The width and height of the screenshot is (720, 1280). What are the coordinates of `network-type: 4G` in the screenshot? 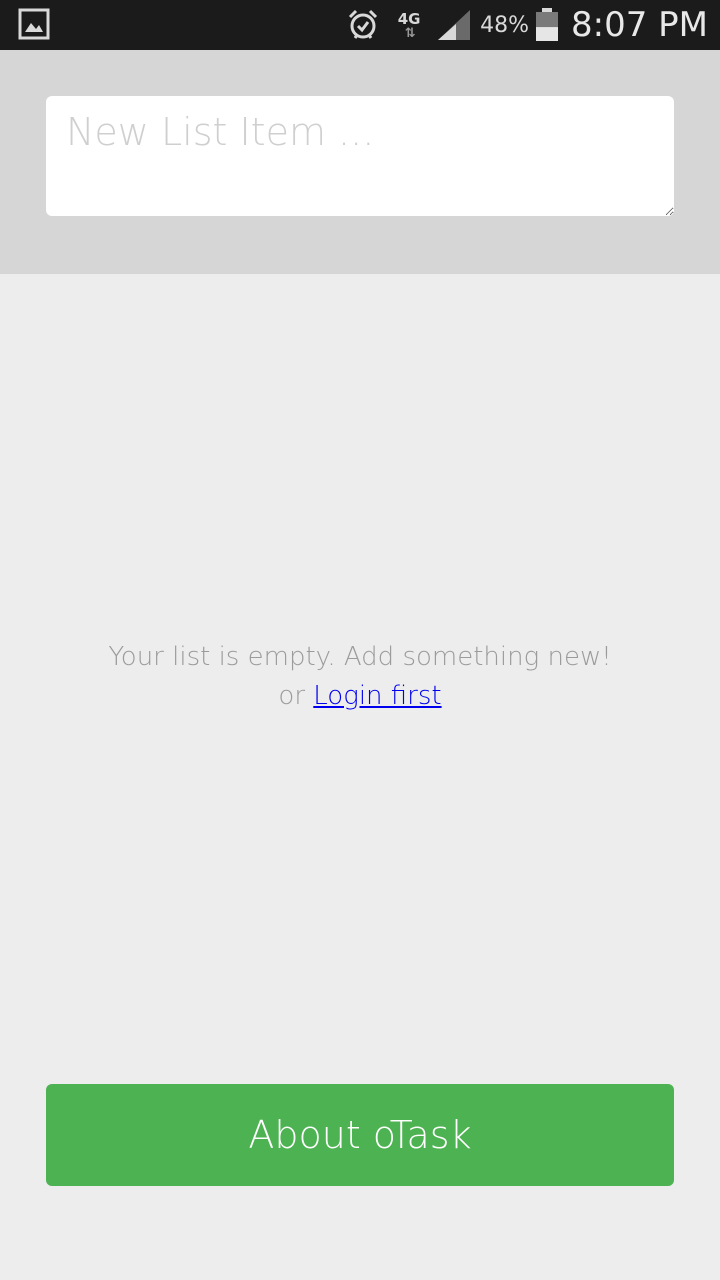 It's located at (409, 18).